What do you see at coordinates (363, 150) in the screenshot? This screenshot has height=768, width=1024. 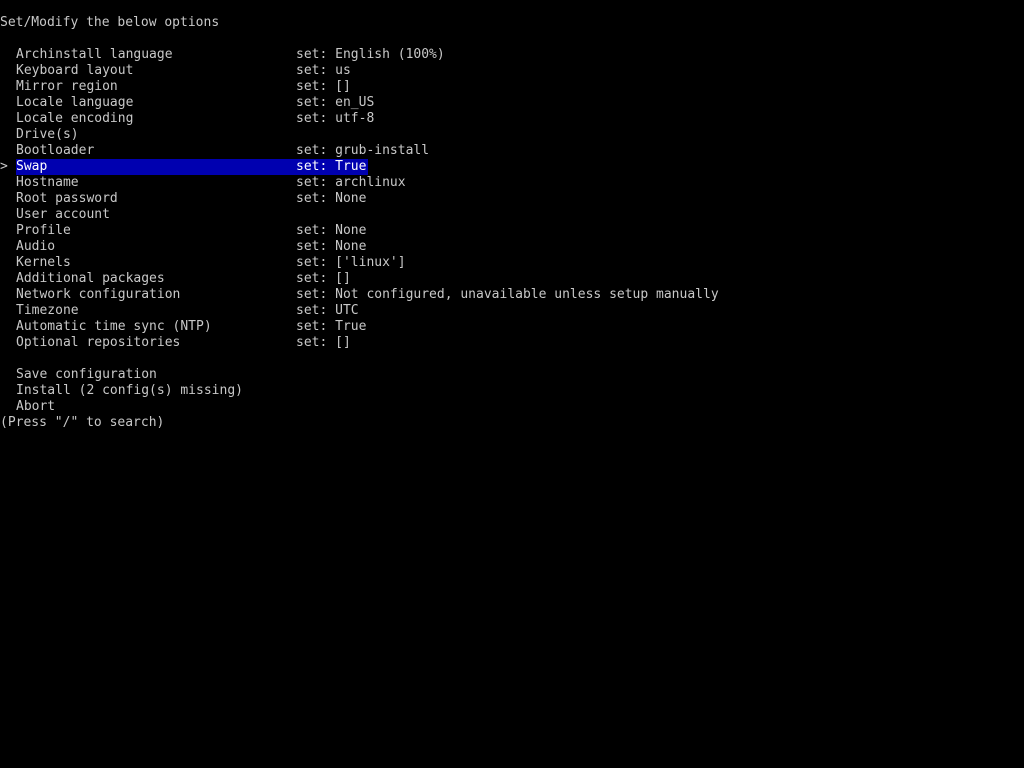 I see `menu-item-value: set: grub-install` at bounding box center [363, 150].